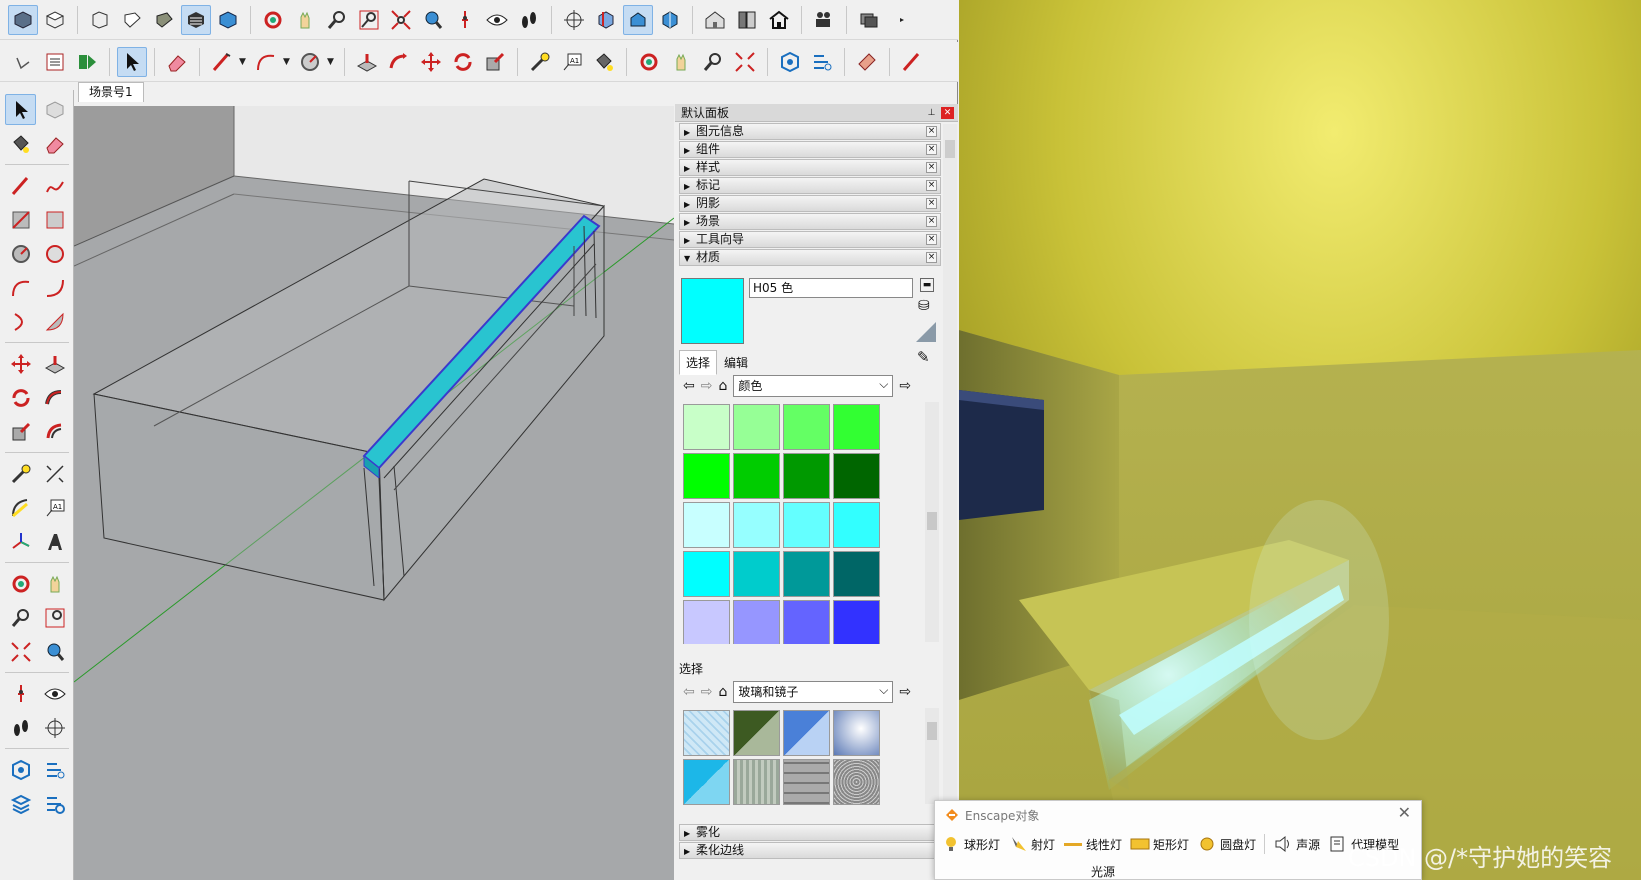 The height and width of the screenshot is (880, 1641). I want to click on component-icon, so click(54, 109).